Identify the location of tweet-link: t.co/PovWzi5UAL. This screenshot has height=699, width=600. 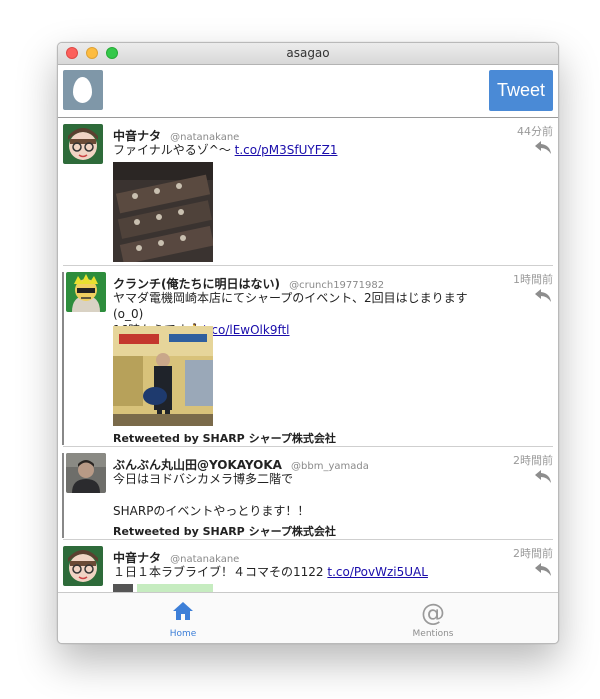
(377, 572).